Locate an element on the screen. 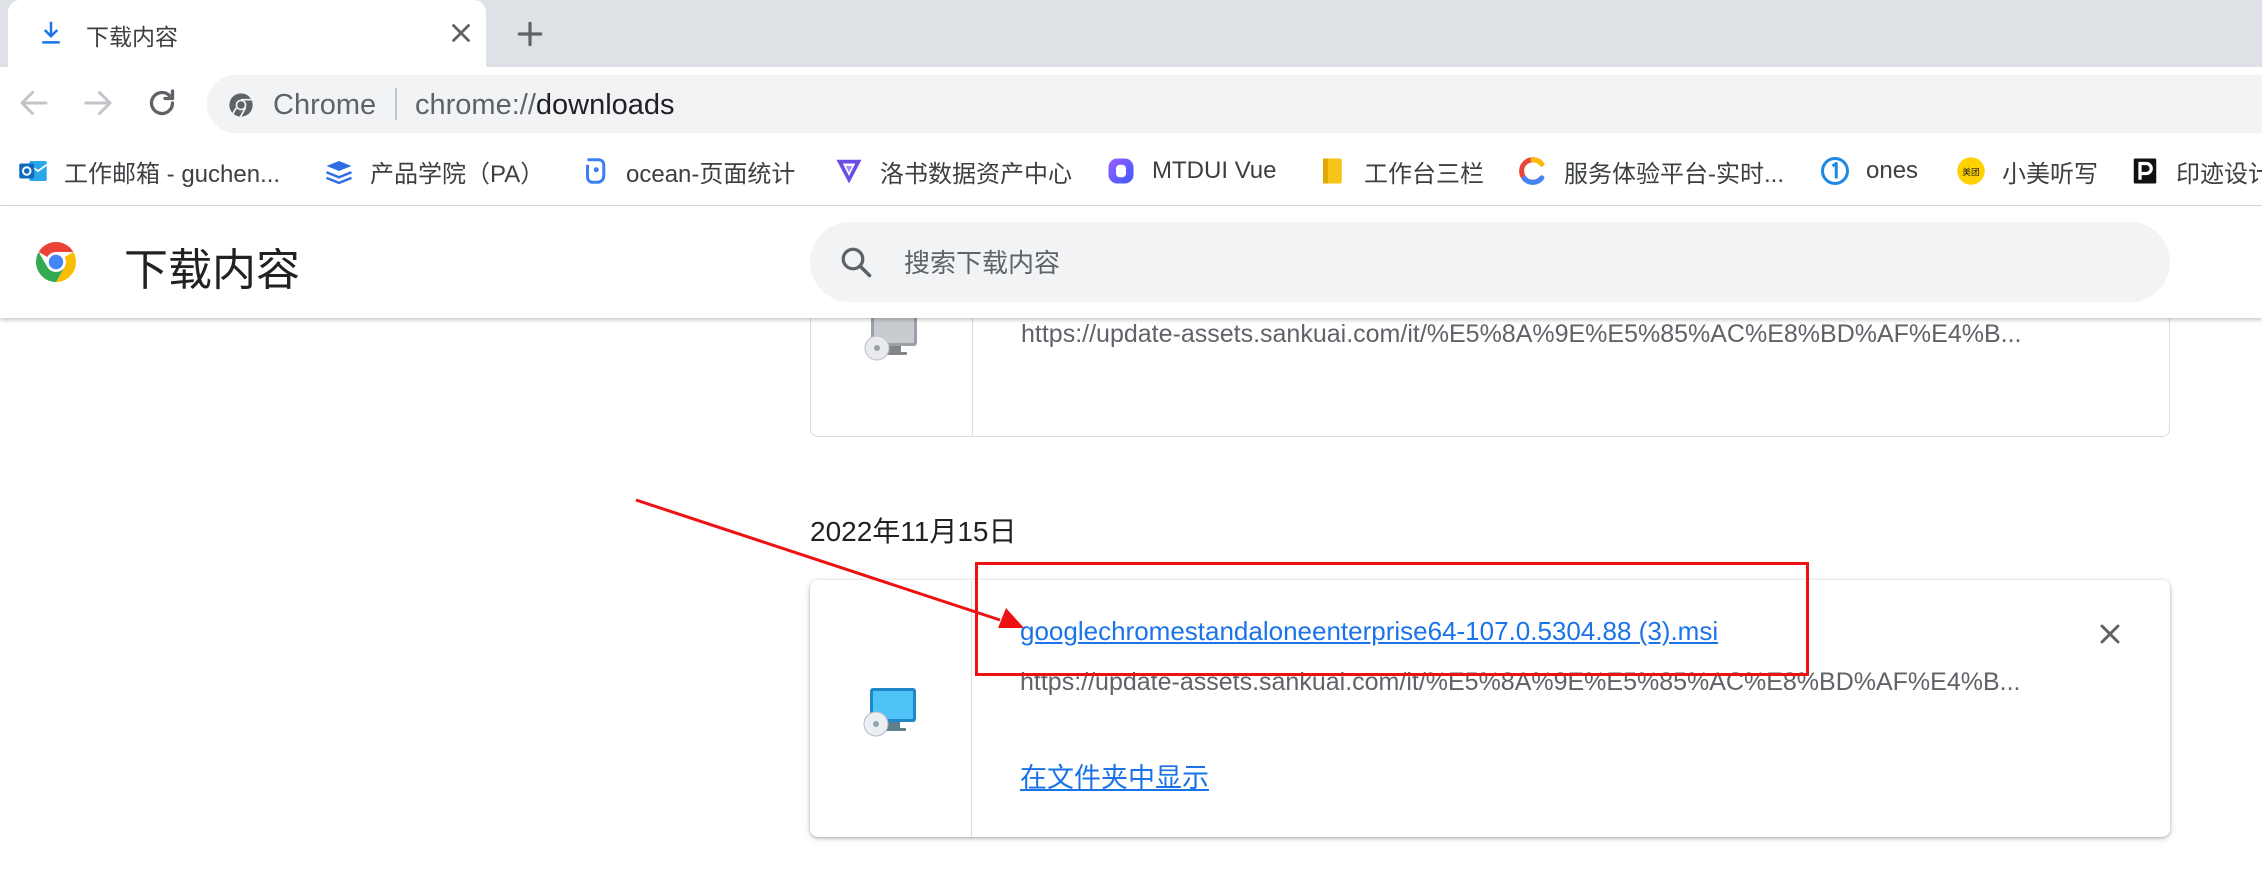 The image size is (2262, 884). stack-icon is located at coordinates (339, 173).